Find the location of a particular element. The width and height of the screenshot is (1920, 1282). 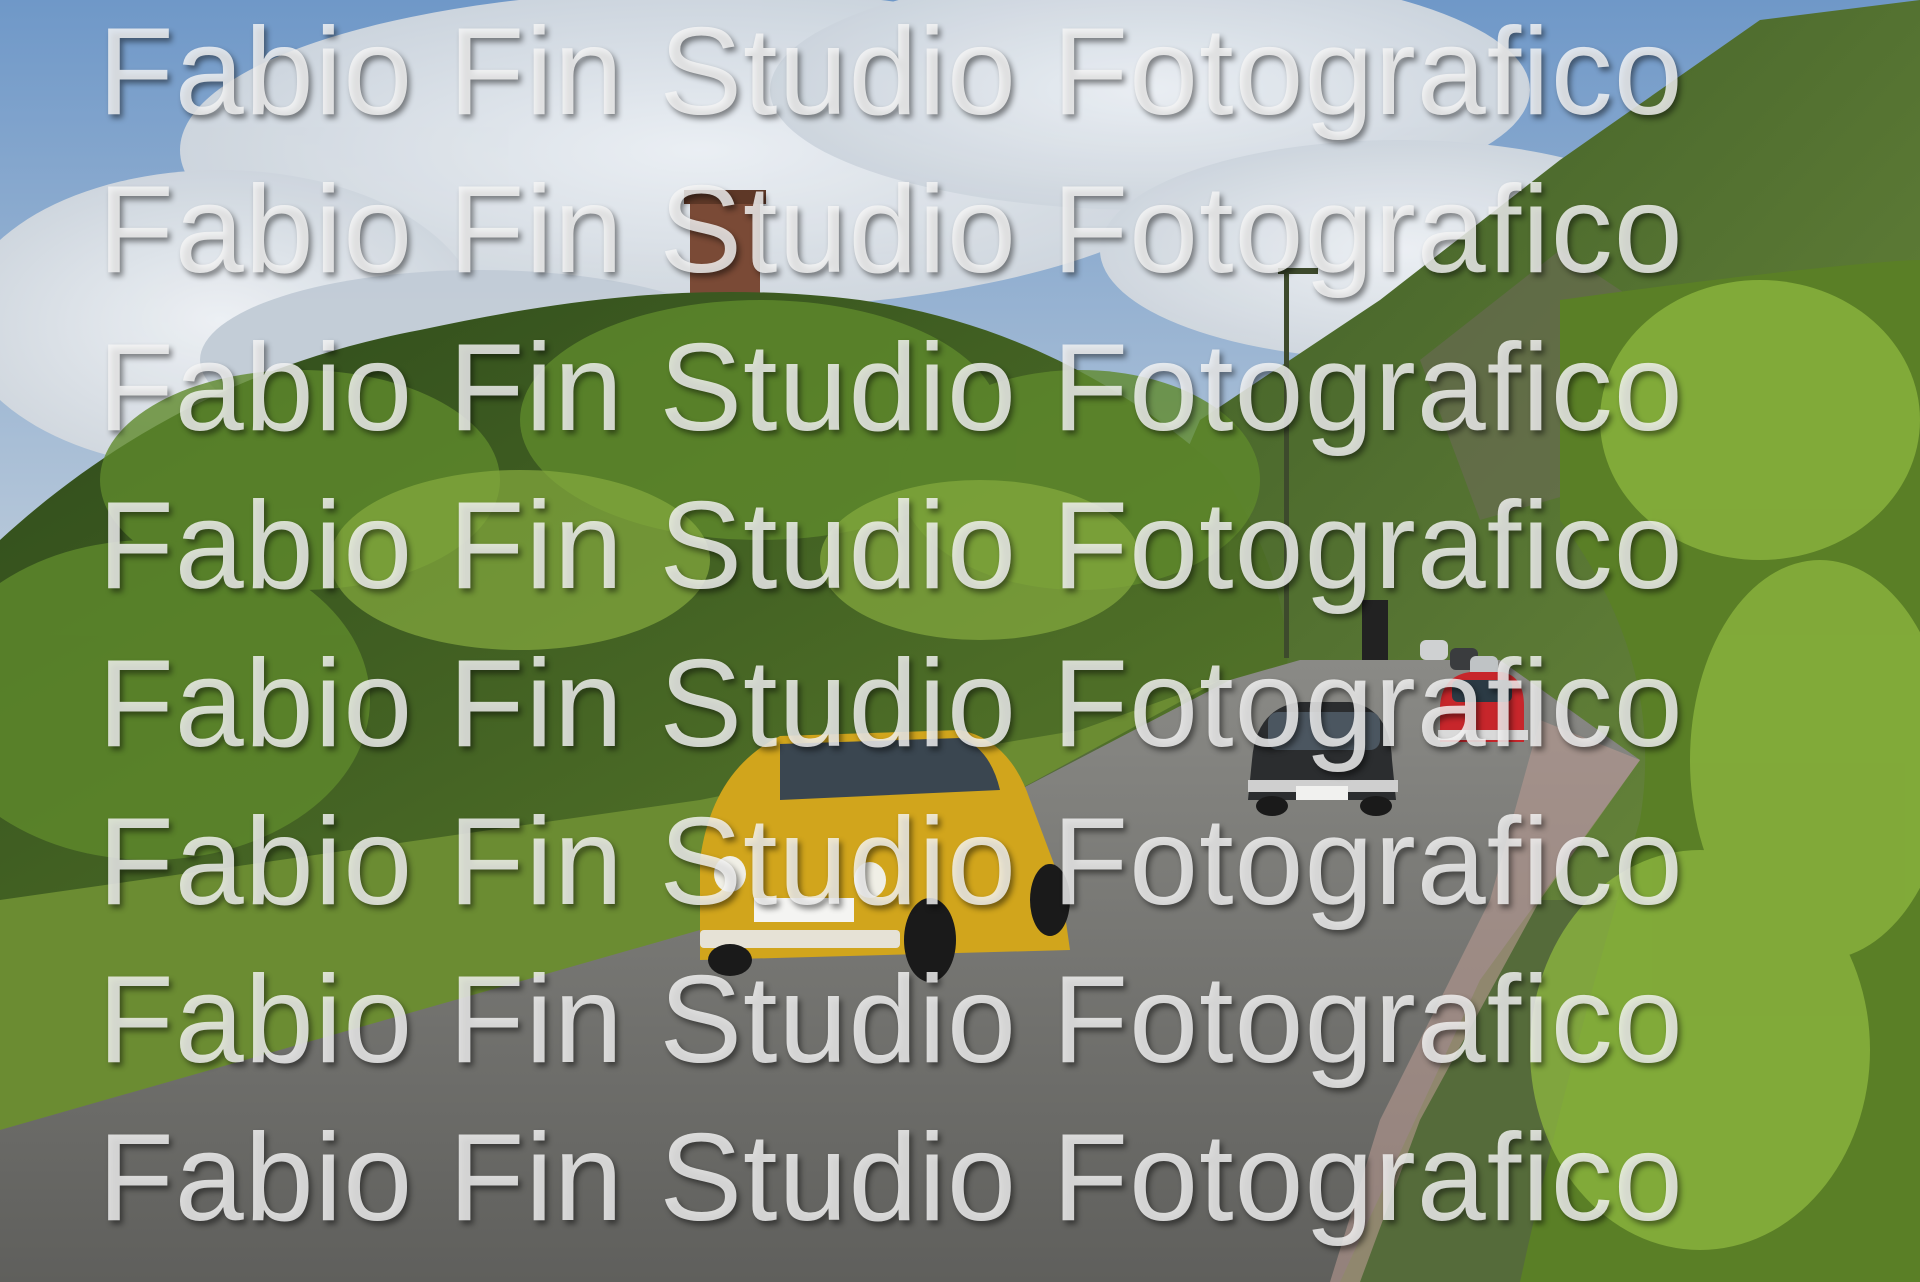

road-sign is located at coordinates (1375, 630).